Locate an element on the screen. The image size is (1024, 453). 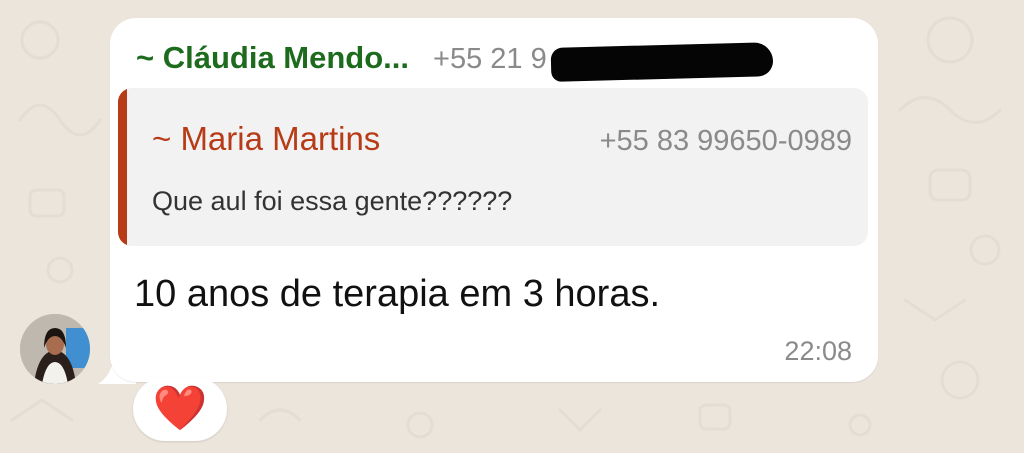
redaction-mark is located at coordinates (662, 62).